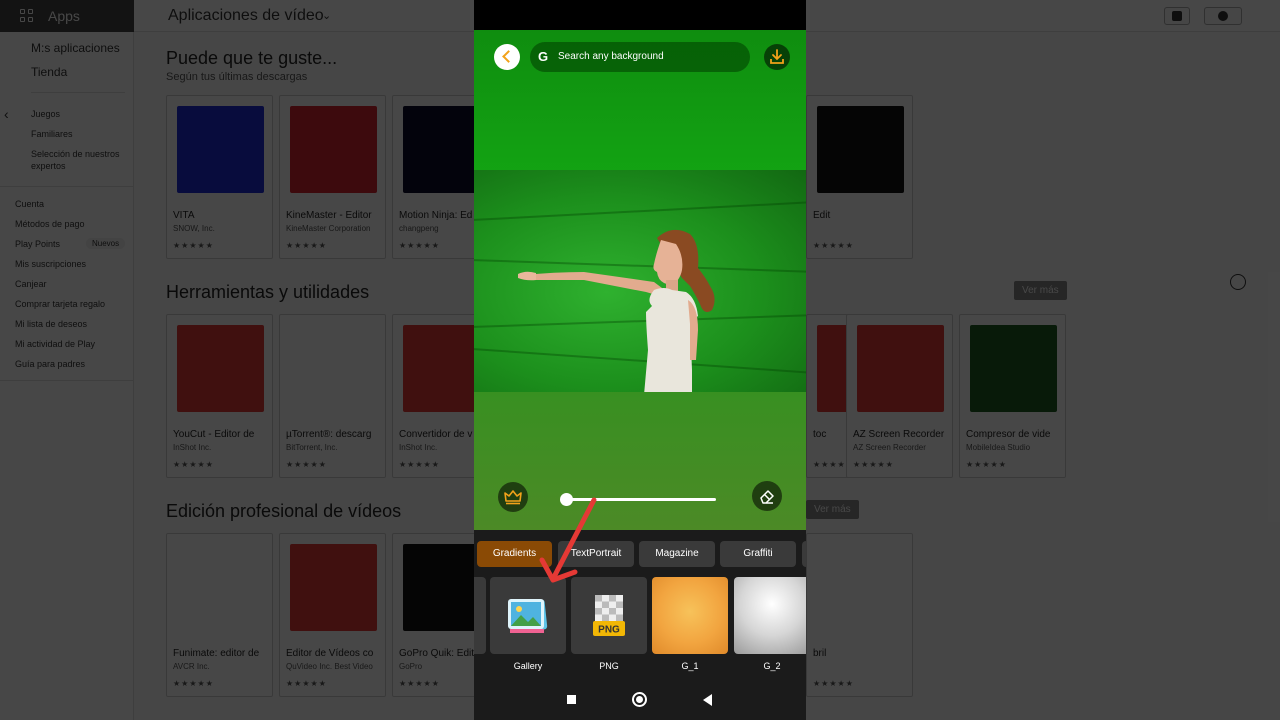  I want to click on recents-icon, so click(571, 699).